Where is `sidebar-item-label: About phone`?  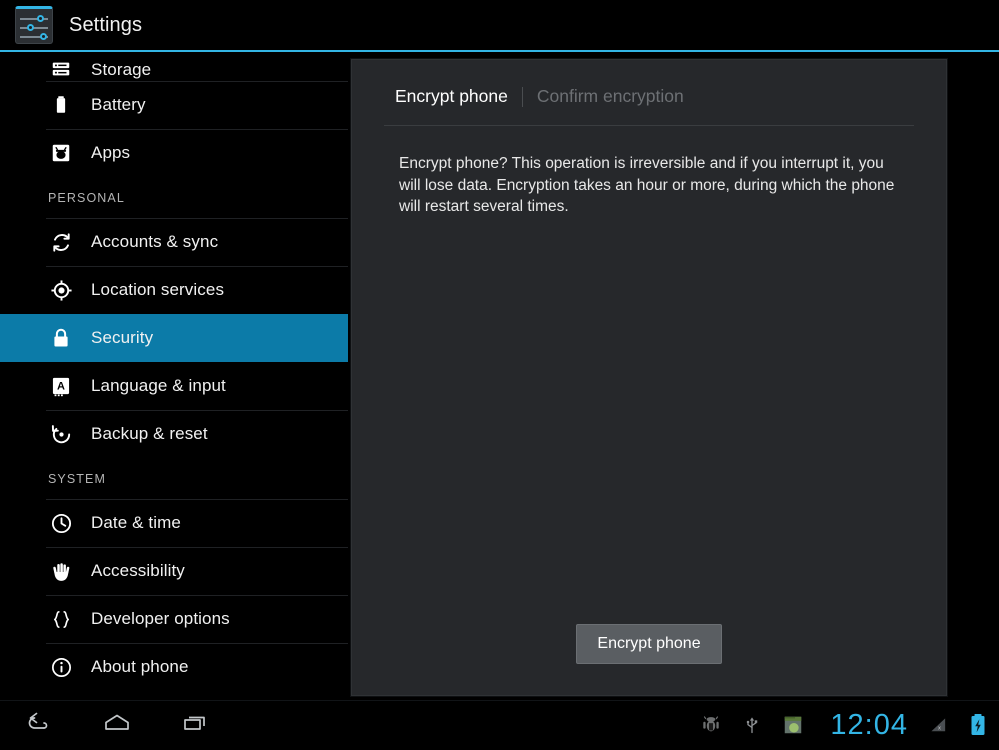 sidebar-item-label: About phone is located at coordinates (140, 666).